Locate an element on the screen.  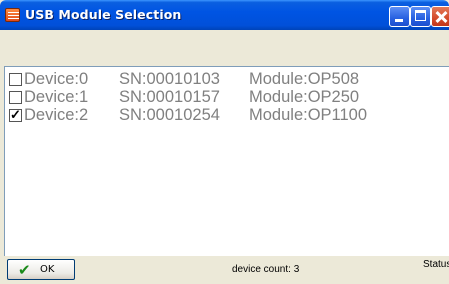
window-title: USB Module Selection is located at coordinates (103, 14).